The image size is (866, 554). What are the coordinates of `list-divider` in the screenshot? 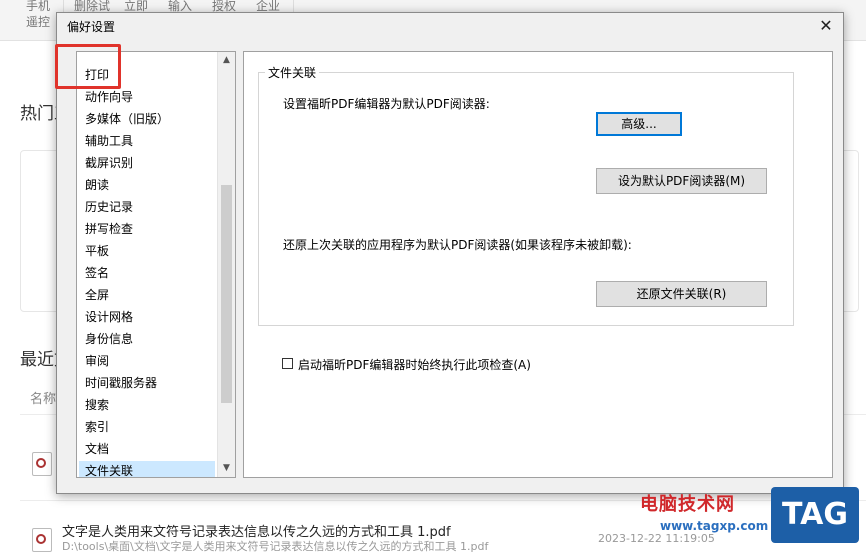 It's located at (443, 500).